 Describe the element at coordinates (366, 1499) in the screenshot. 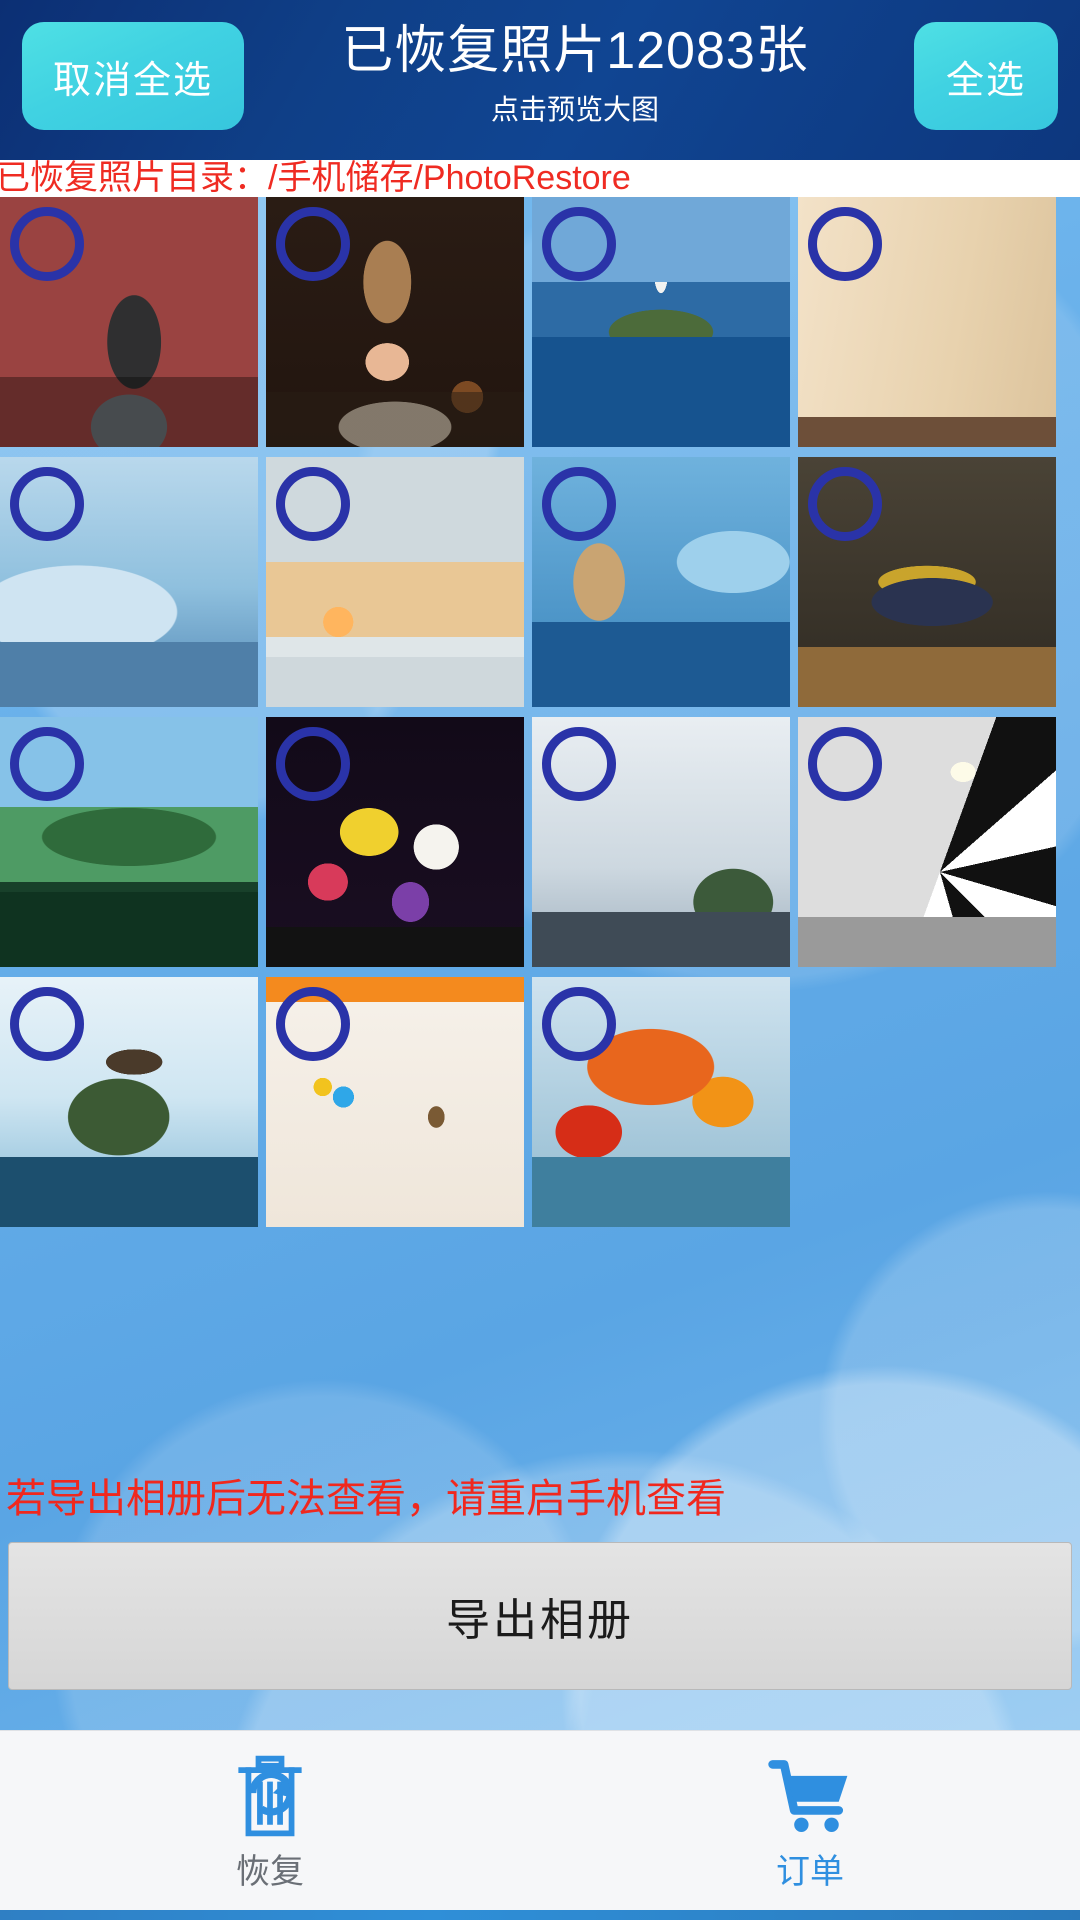

I see `restart-warning-text: 若导出相册后无法查看，请重启手机查看` at that location.